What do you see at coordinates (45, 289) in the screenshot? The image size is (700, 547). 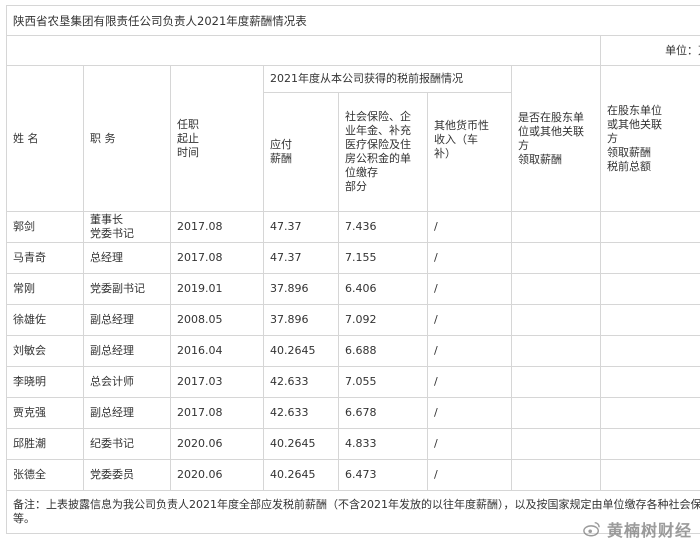 I see `cell-name: 常刚` at bounding box center [45, 289].